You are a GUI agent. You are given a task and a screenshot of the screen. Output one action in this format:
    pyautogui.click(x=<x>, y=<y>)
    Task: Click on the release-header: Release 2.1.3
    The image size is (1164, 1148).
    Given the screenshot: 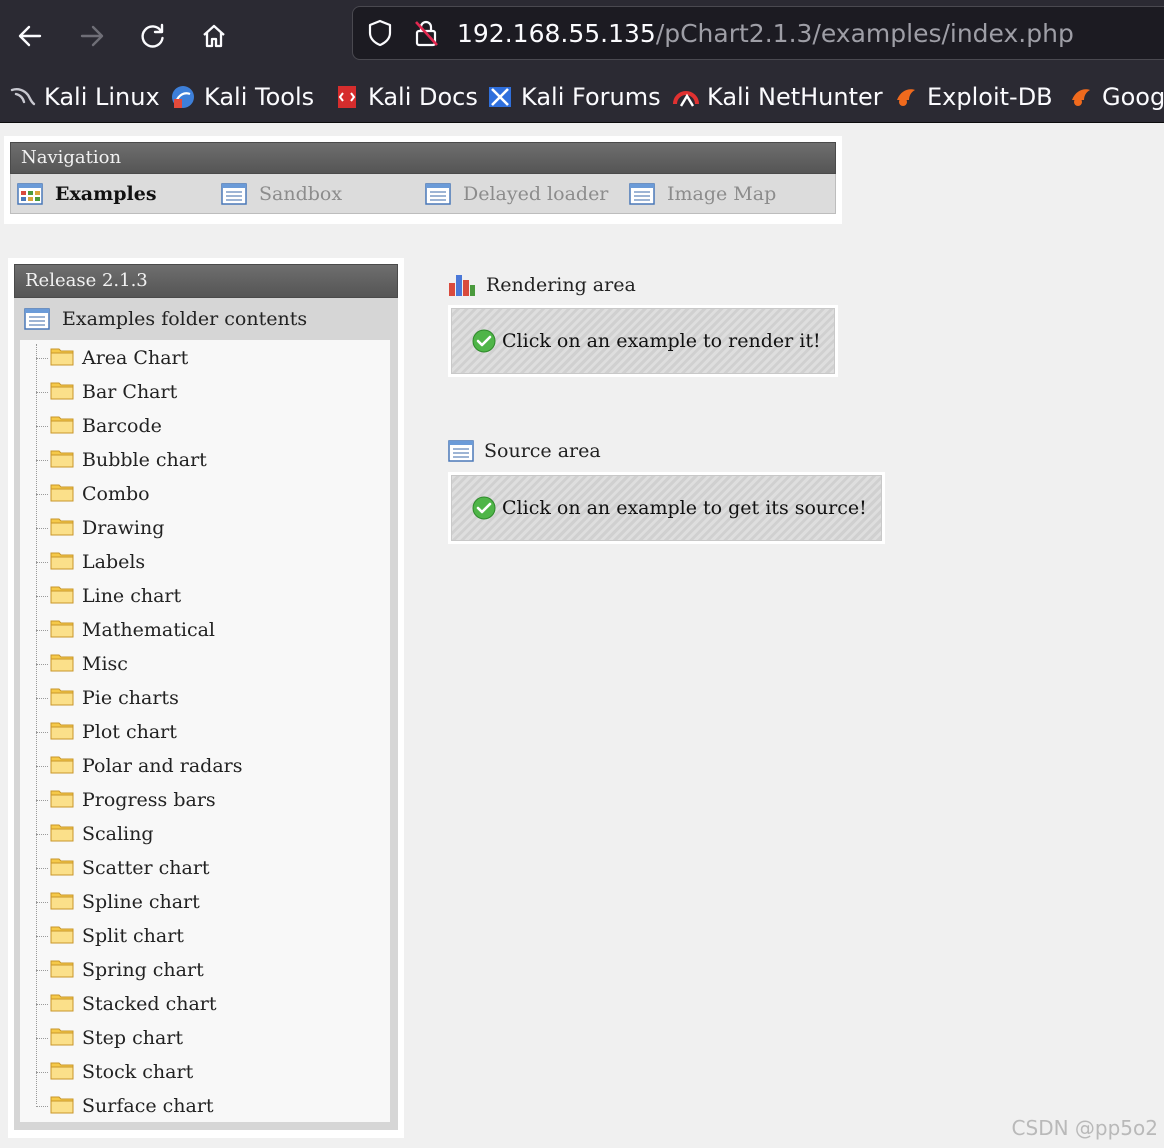 What is the action you would take?
    pyautogui.click(x=206, y=281)
    